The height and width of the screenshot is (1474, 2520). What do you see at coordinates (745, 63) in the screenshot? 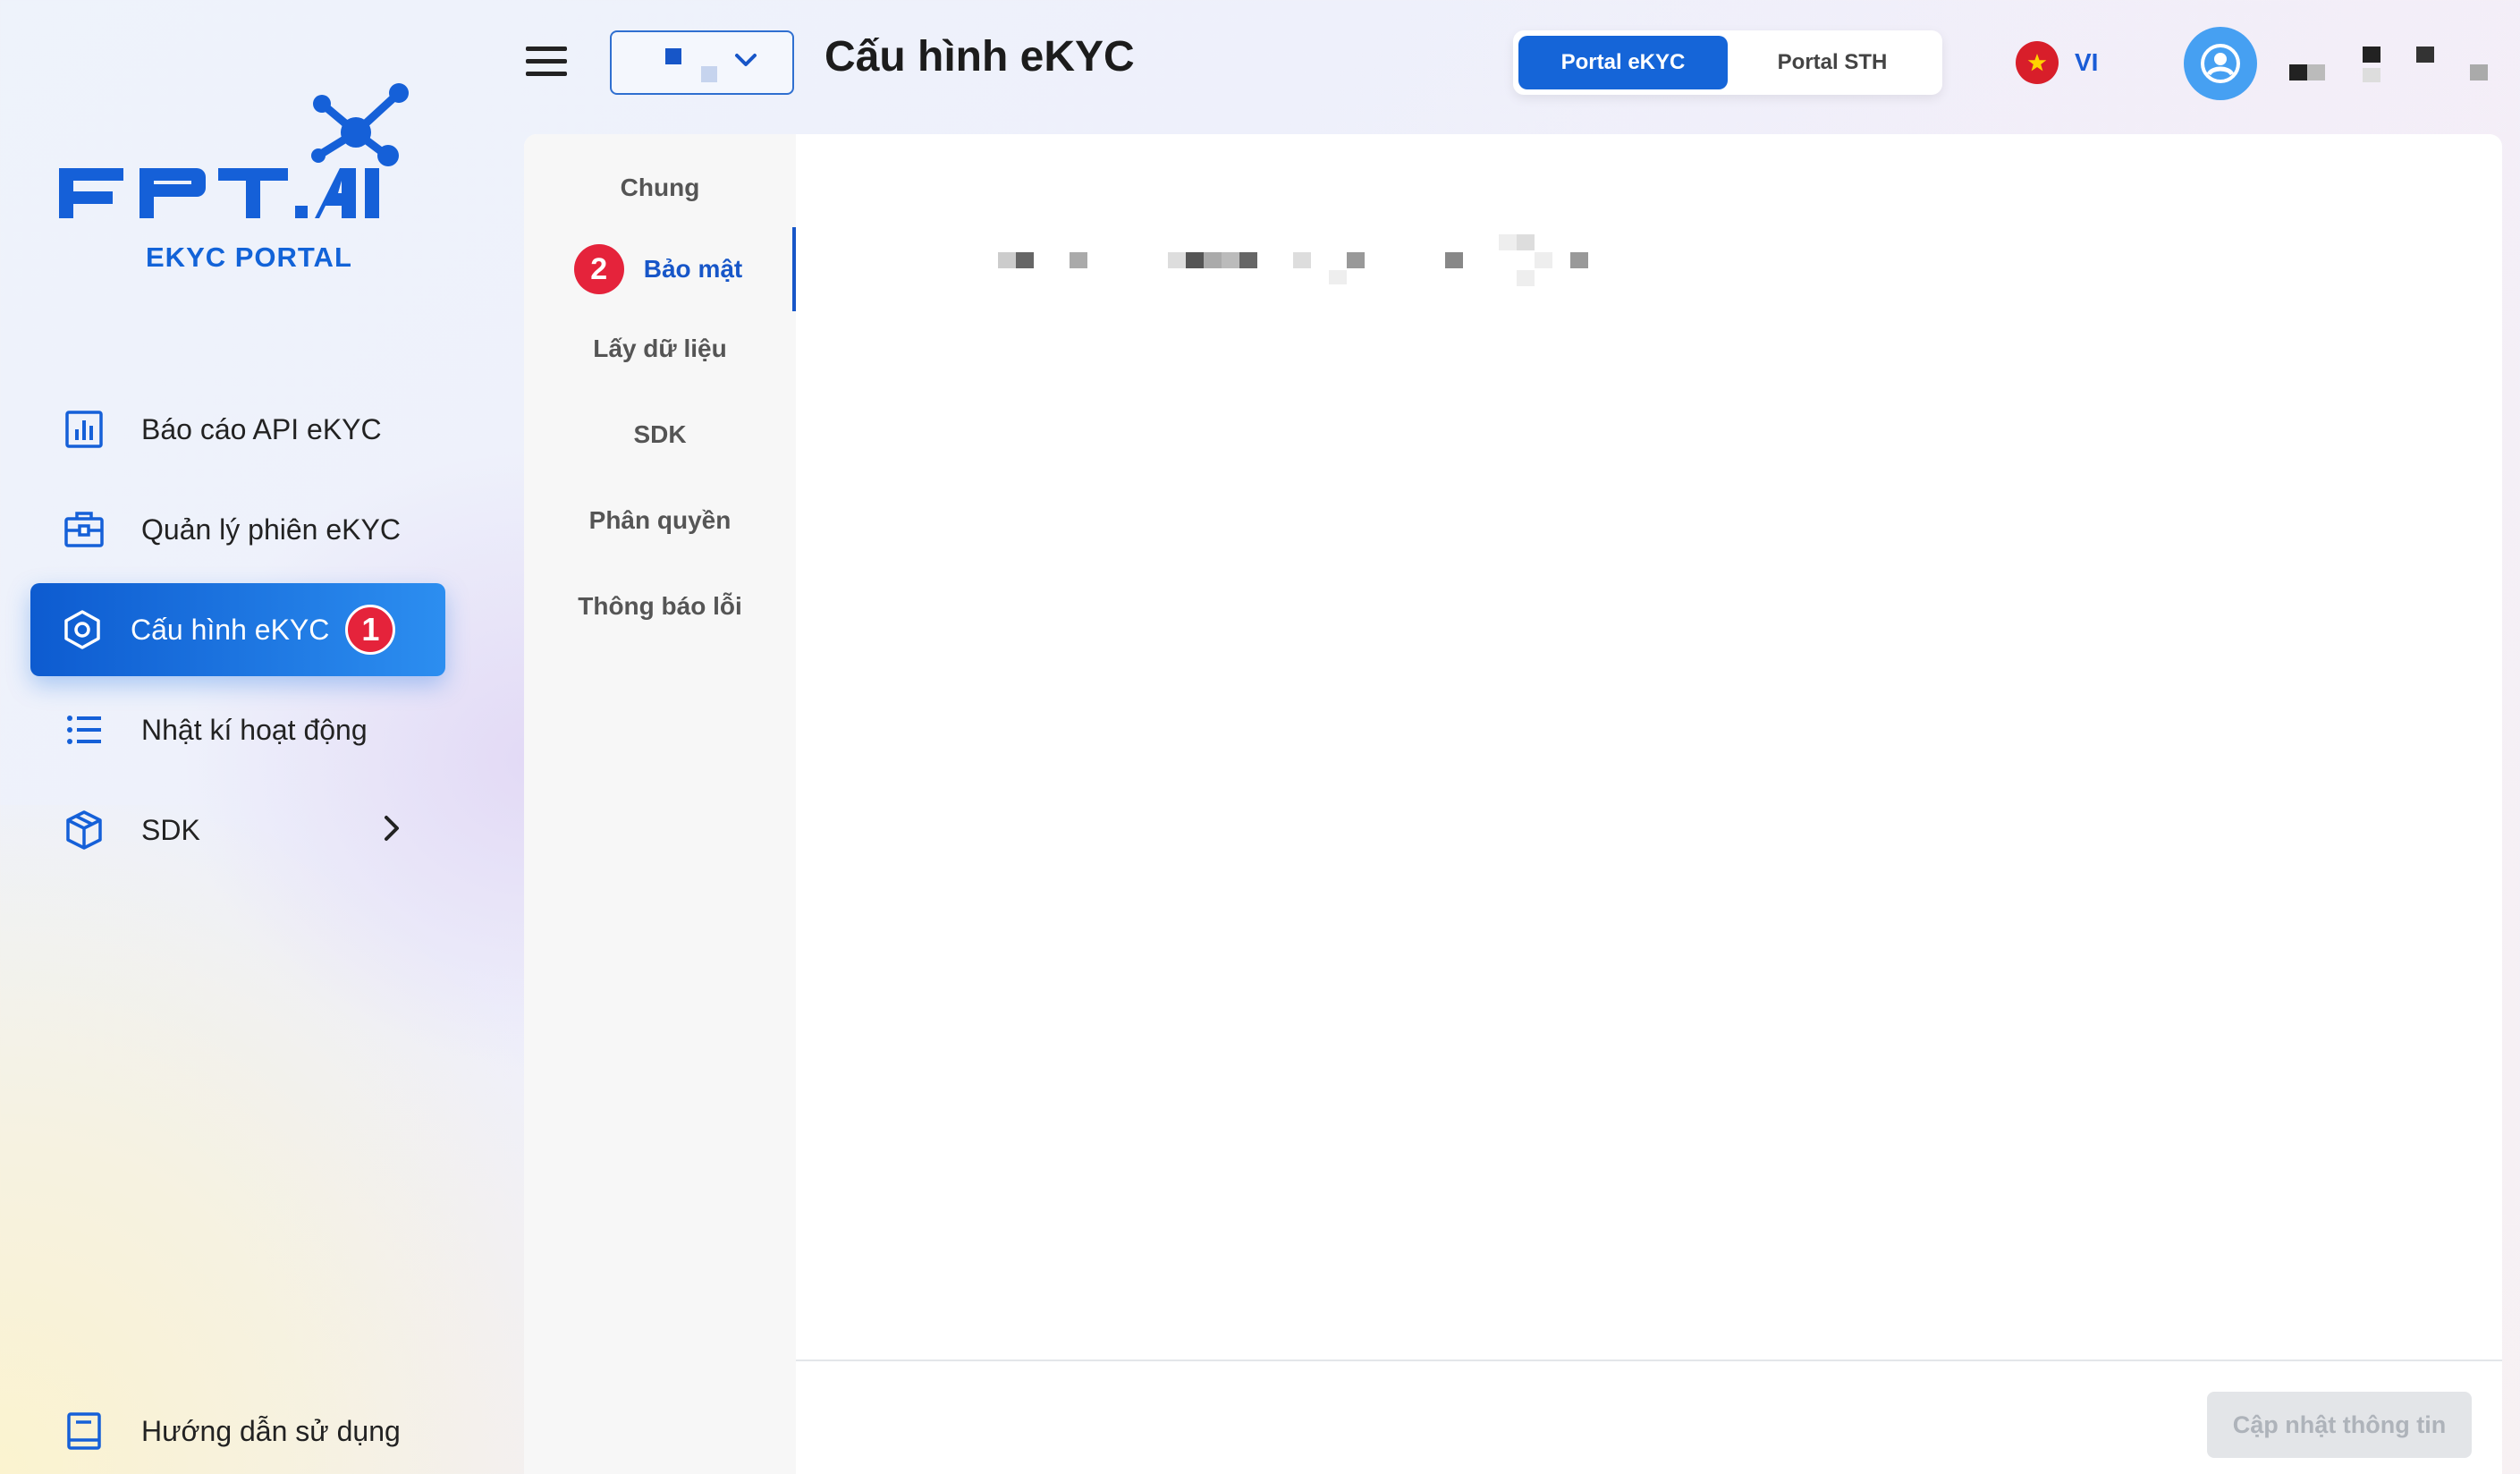
I see `chevron-down-icon` at bounding box center [745, 63].